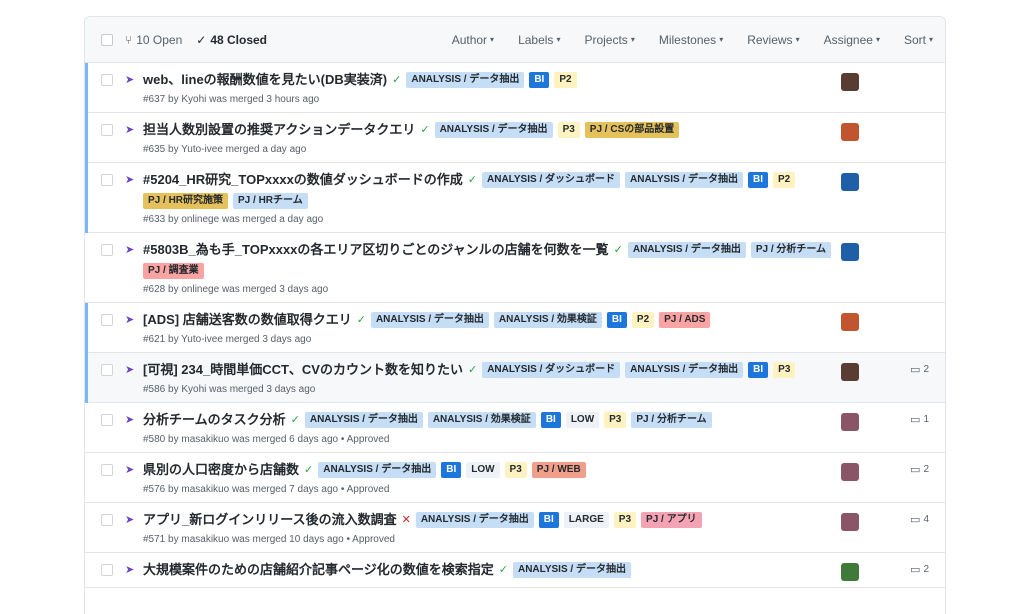 The width and height of the screenshot is (1024, 614). I want to click on label-badge: LARGE, so click(586, 520).